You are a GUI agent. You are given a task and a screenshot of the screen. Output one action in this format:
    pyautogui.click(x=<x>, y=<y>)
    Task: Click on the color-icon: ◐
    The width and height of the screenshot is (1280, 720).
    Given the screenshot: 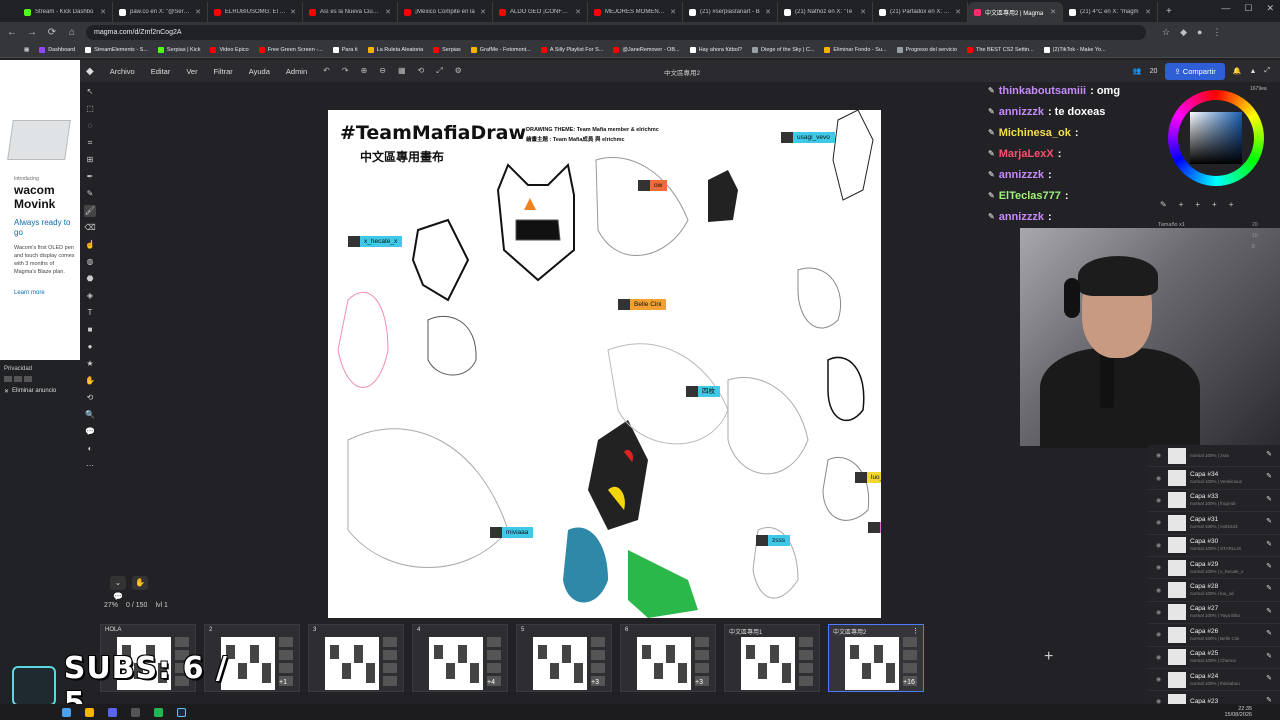 What is the action you would take?
    pyautogui.click(x=90, y=449)
    